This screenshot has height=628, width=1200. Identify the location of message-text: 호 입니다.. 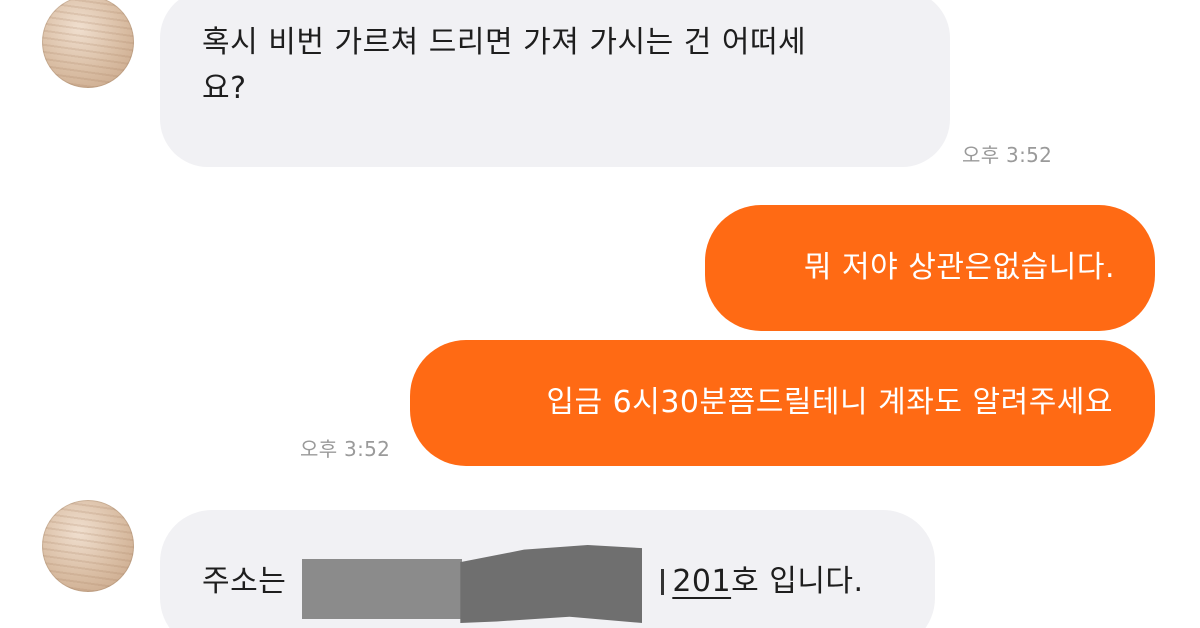
(797, 581).